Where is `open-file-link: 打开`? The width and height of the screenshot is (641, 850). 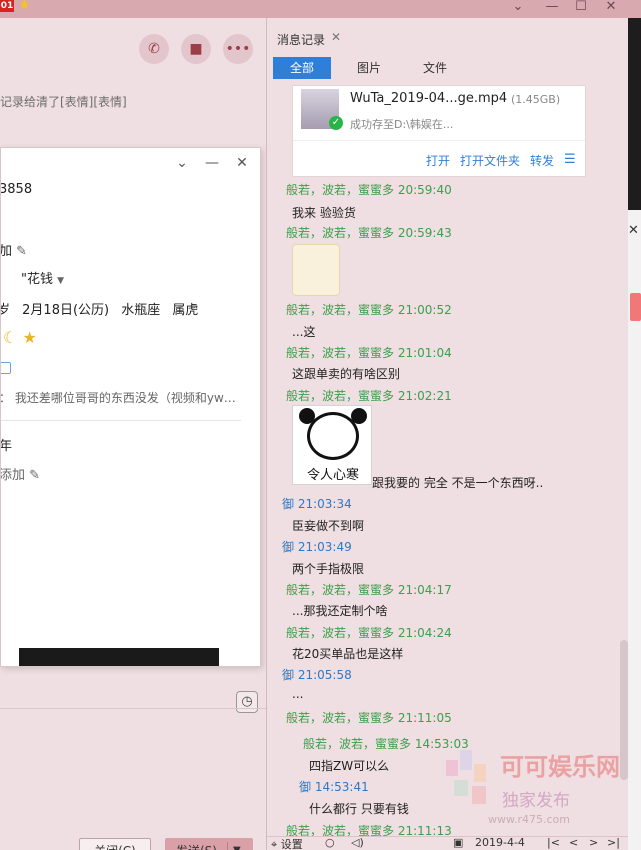
open-file-link: 打开 is located at coordinates (438, 160).